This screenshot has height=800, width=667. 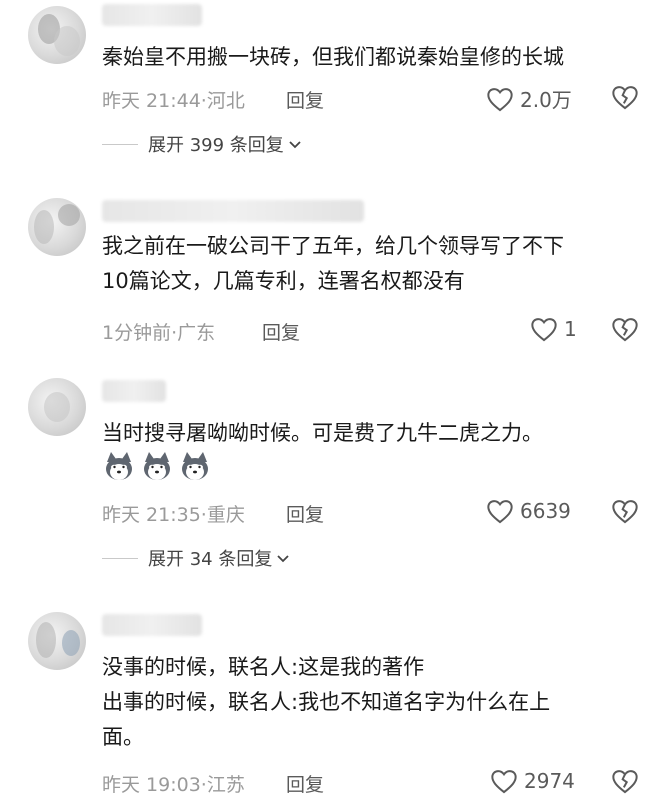 I want to click on emoji-row, so click(x=157, y=467).